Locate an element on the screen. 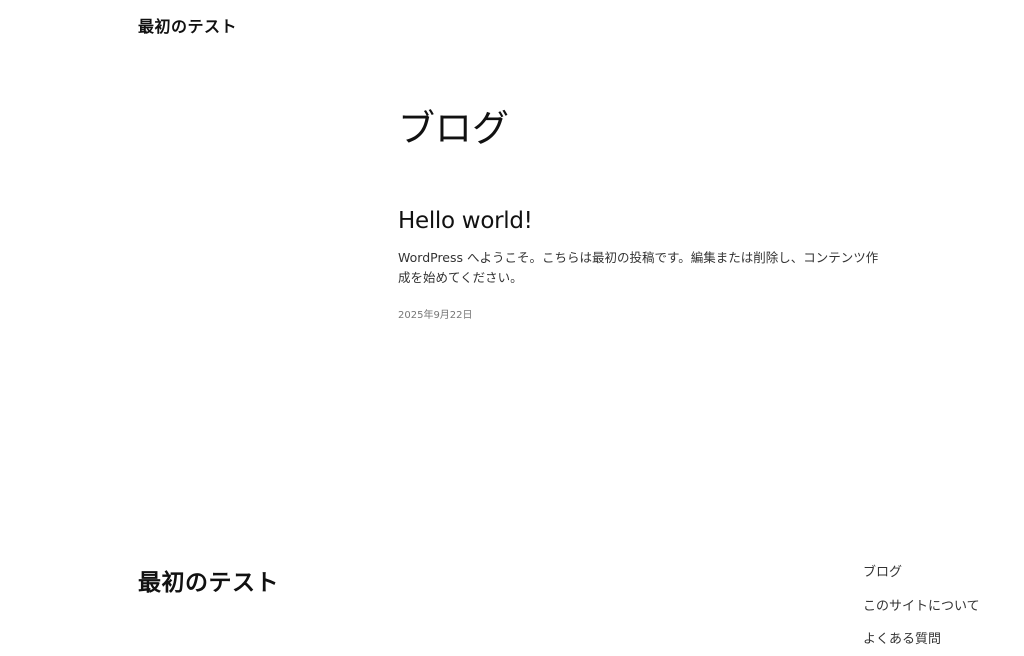  post-title-link: Hello world! is located at coordinates (643, 221).